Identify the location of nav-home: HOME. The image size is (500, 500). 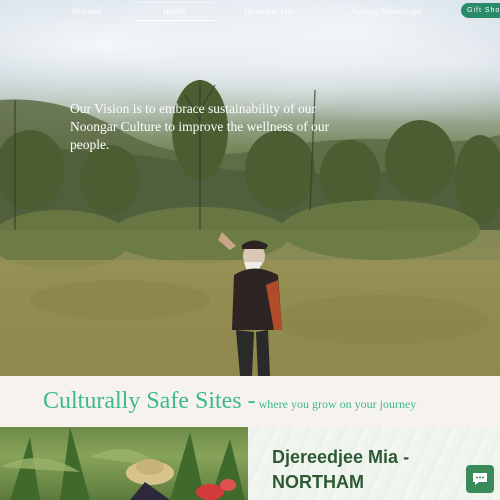
(175, 11).